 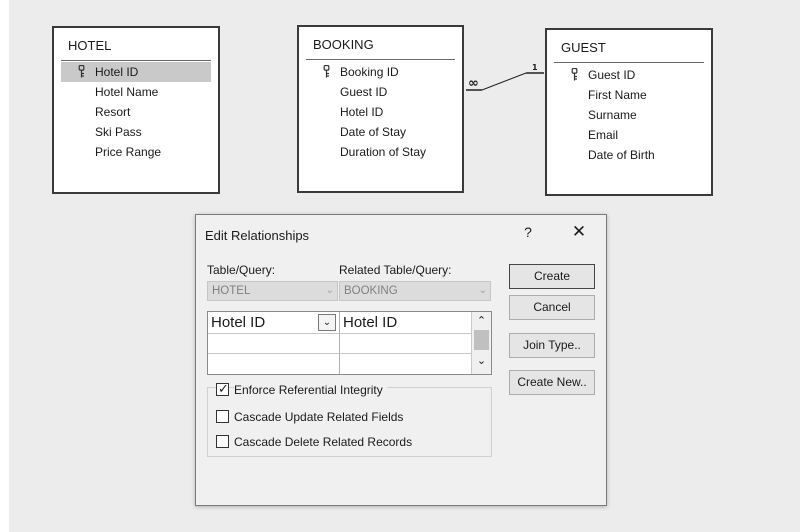 I want to click on scrollbar-thumb, so click(x=481, y=340).